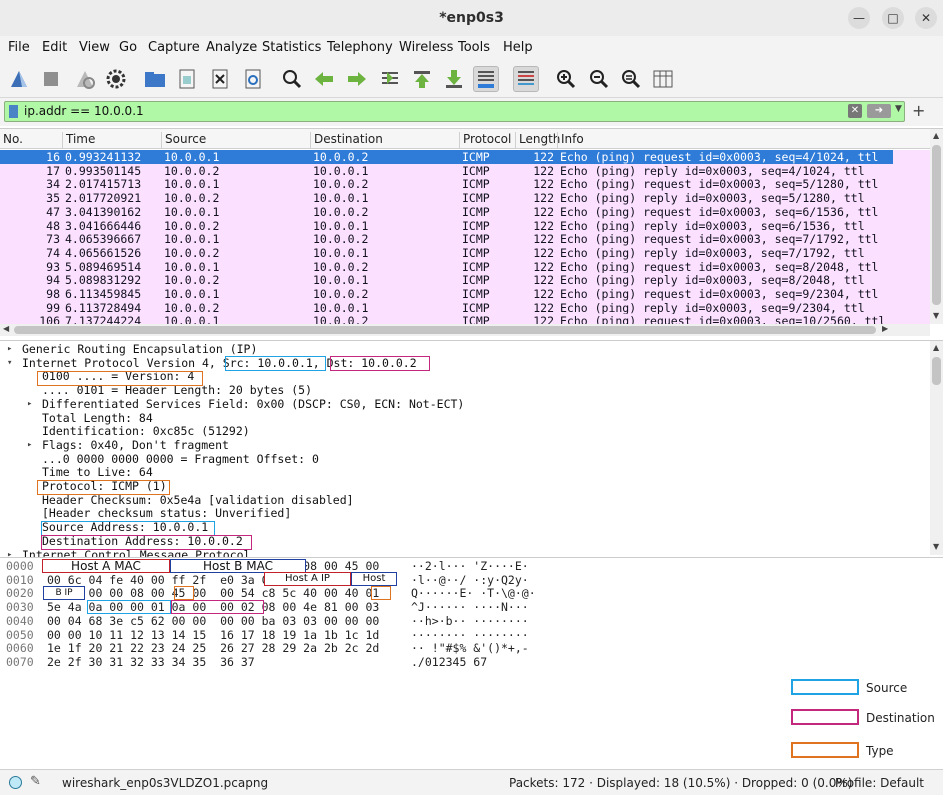 The height and width of the screenshot is (795, 943). Describe the element at coordinates (936, 135) in the screenshot. I see `scroll-up-icon: ▲` at that location.